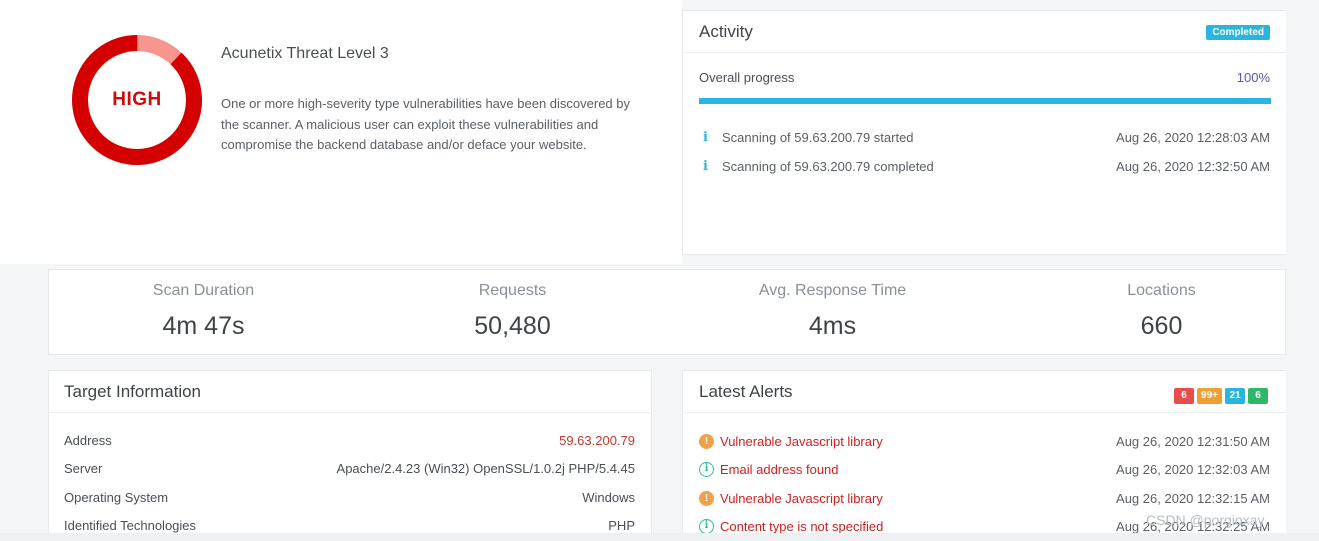 The width and height of the screenshot is (1319, 541). Describe the element at coordinates (1235, 396) in the screenshot. I see `severity-low-badge: 21` at that location.